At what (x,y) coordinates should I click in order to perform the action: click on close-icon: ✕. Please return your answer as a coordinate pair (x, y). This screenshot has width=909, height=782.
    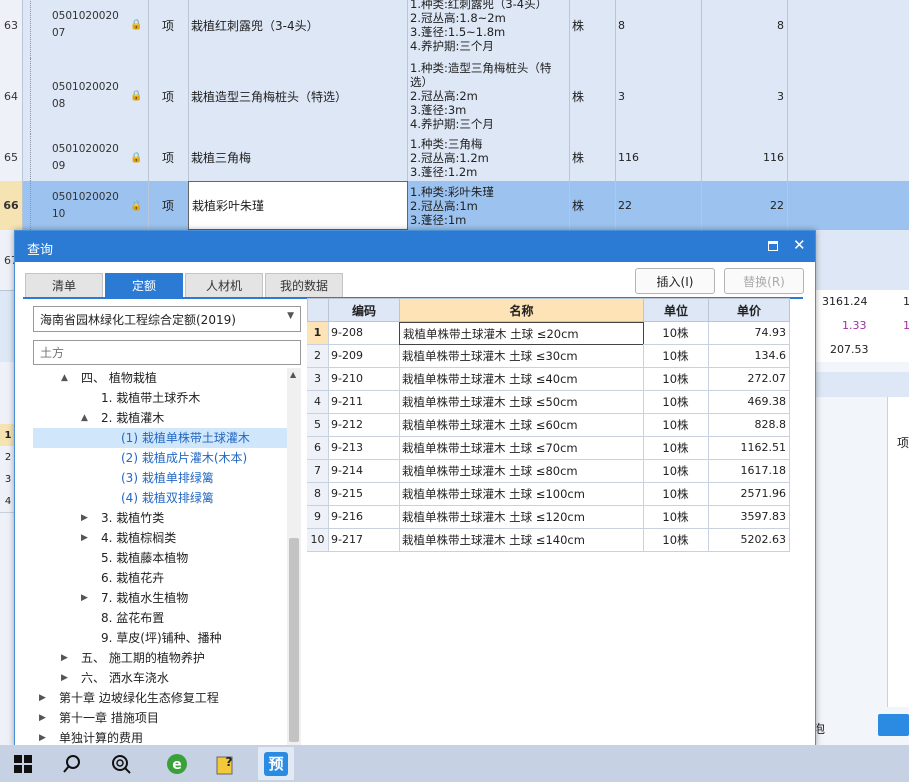
    Looking at the image, I should click on (799, 245).